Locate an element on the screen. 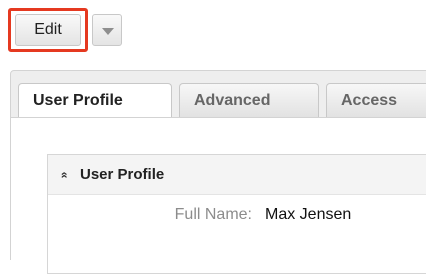  actions-dropdown-button is located at coordinates (107, 30).